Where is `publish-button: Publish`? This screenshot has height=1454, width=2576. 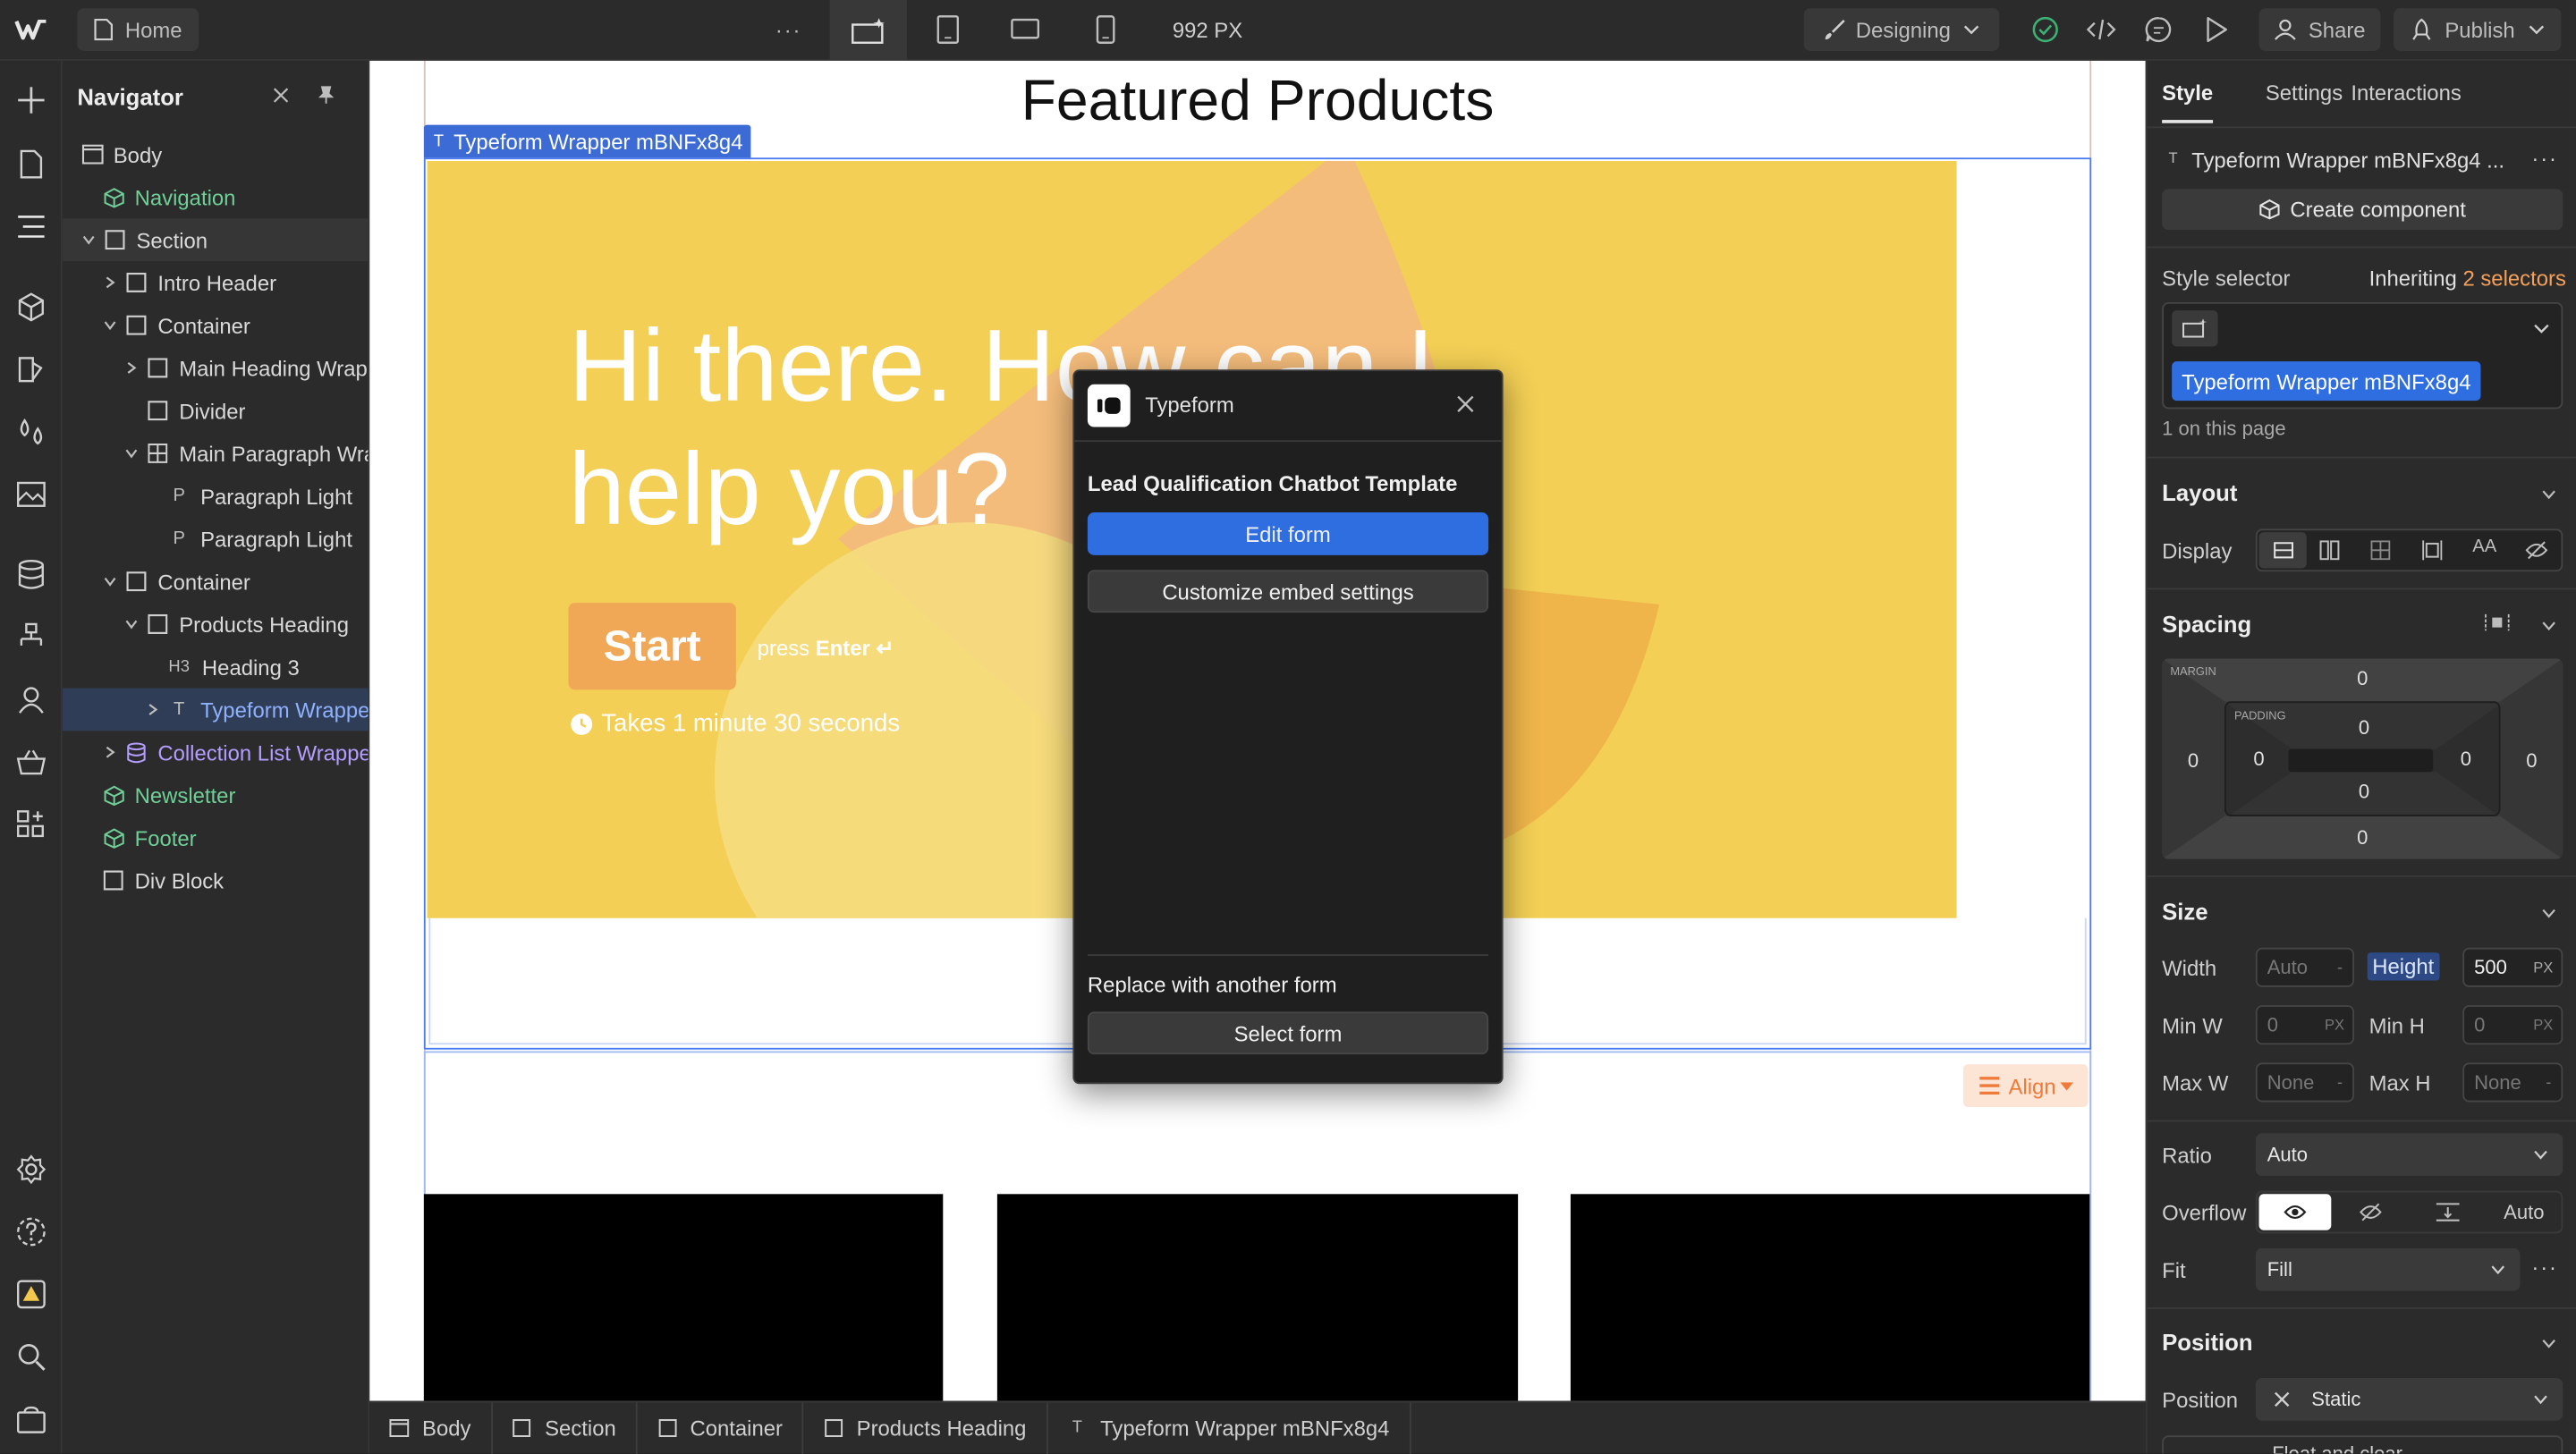
publish-button: Publish is located at coordinates (2478, 30).